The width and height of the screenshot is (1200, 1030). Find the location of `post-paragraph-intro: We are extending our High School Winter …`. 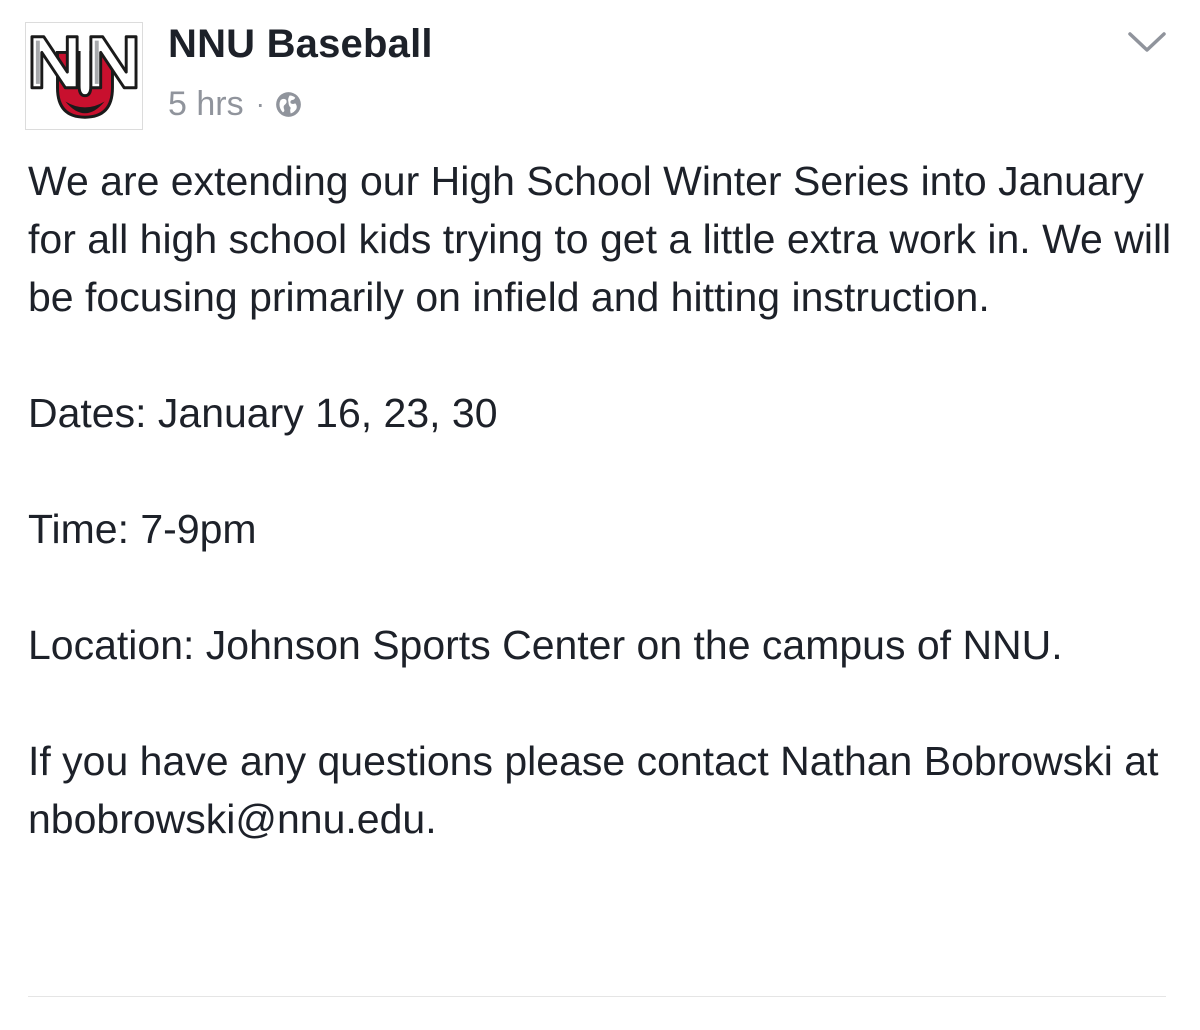

post-paragraph-intro: We are extending our High School Winter … is located at coordinates (600, 239).